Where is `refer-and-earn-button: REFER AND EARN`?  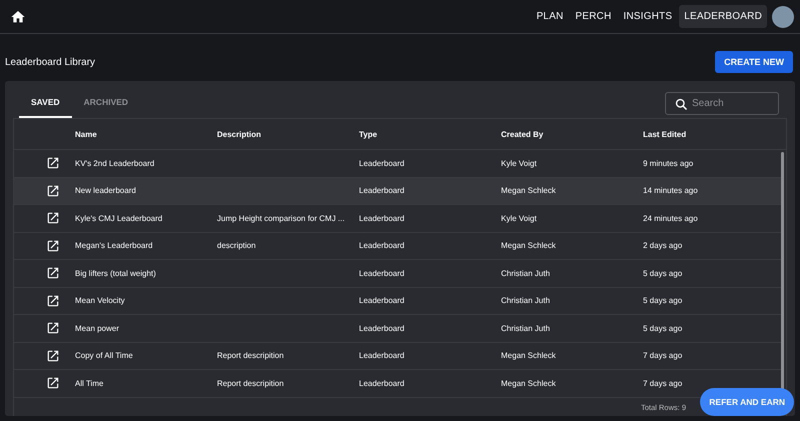
refer-and-earn-button: REFER AND EARN is located at coordinates (747, 402).